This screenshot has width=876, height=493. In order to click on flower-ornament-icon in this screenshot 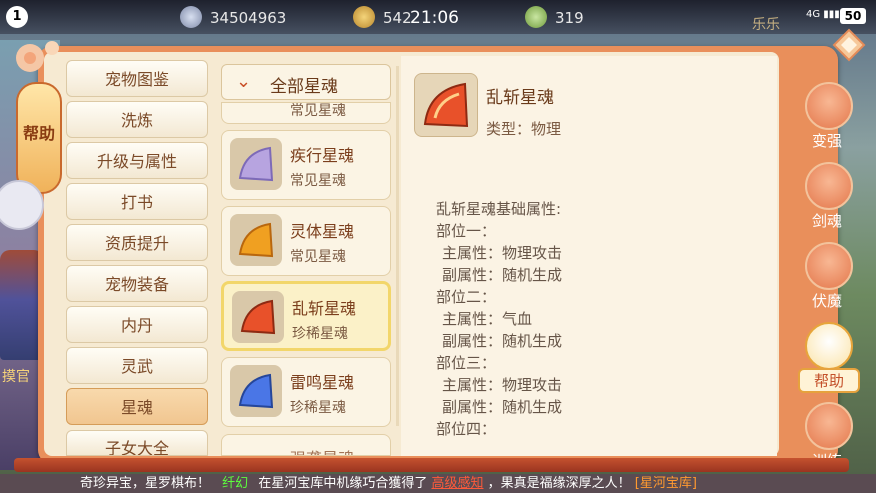, I will do `click(37, 56)`.